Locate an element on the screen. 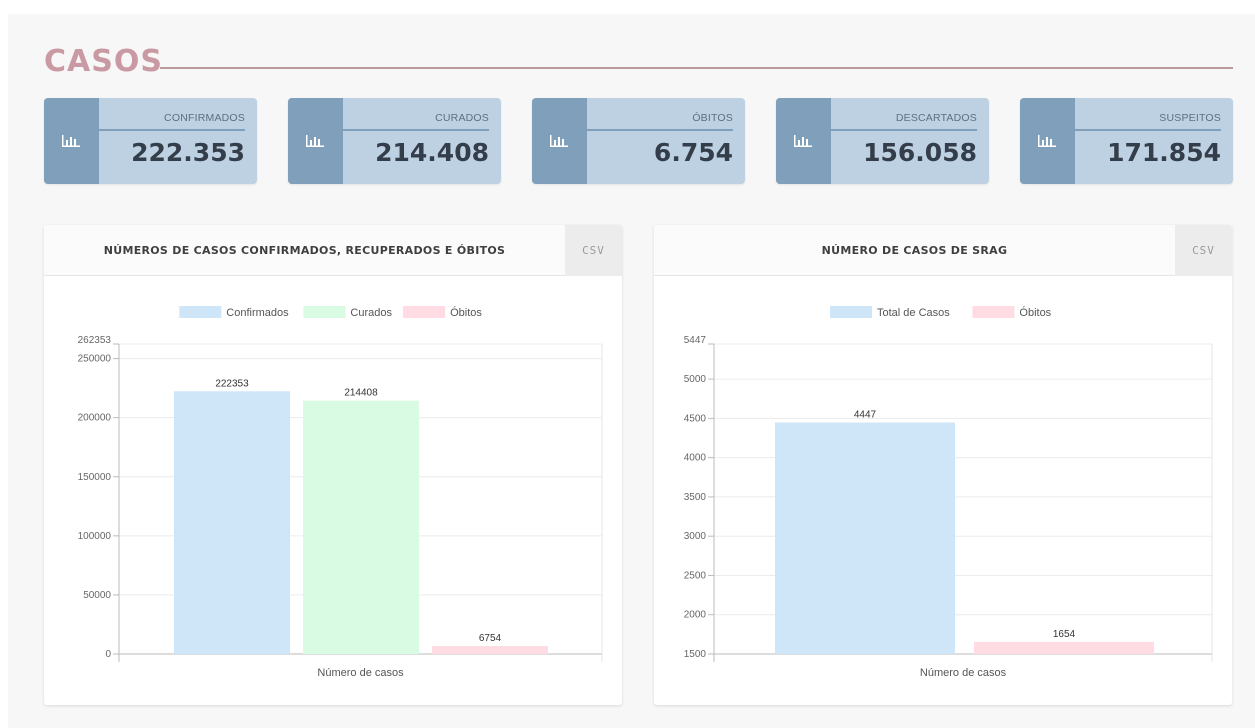 This screenshot has height=728, width=1255. section-title-rule is located at coordinates (696, 68).